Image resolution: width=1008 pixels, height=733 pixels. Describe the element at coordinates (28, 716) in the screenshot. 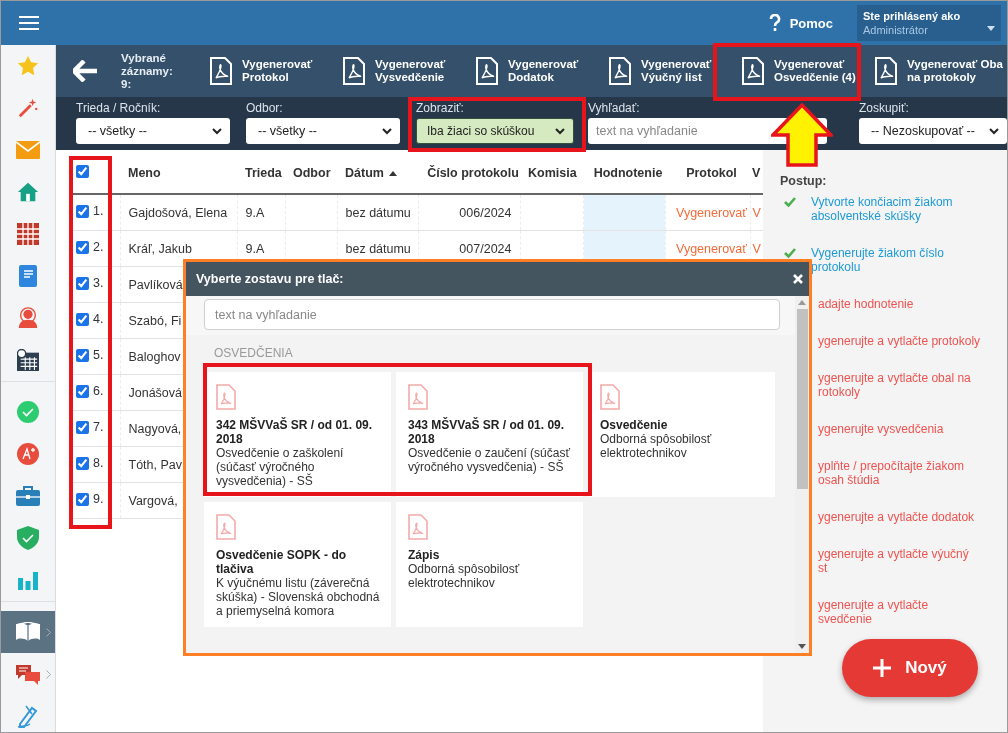

I see `pen-icon` at that location.